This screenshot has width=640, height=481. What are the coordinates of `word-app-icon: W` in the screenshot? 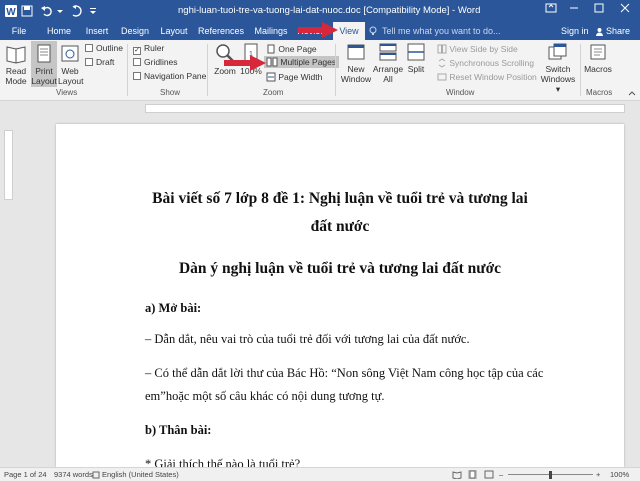 It's located at (11, 11).